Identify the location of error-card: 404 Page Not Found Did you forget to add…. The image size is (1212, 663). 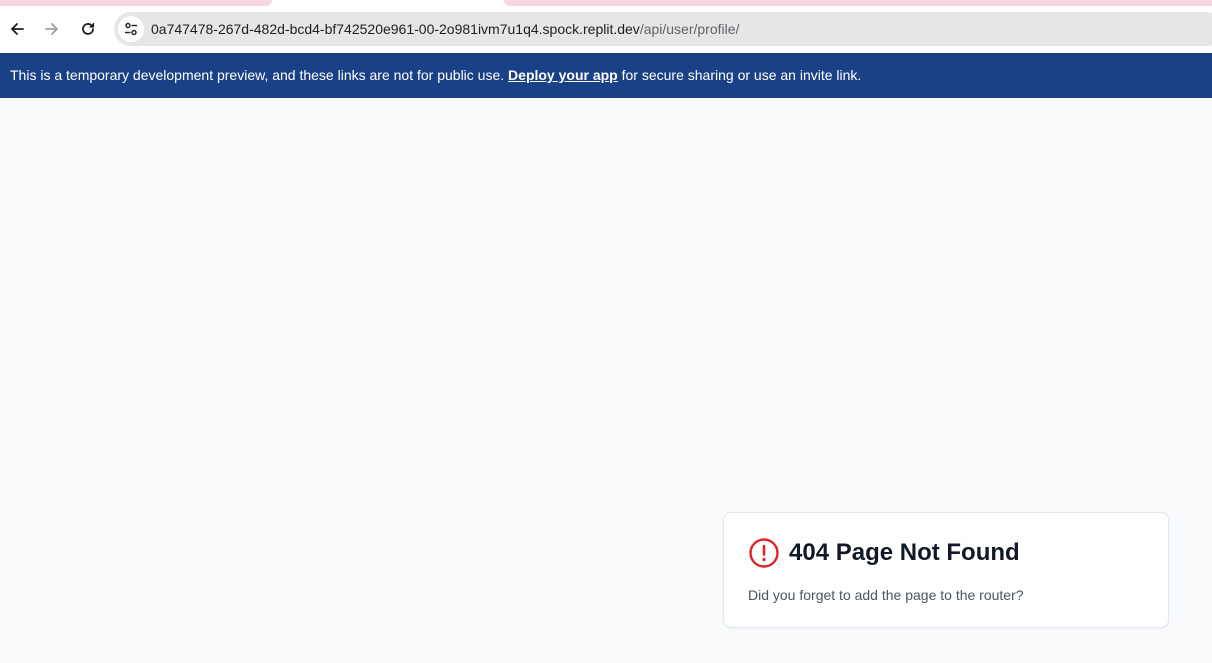
(946, 570).